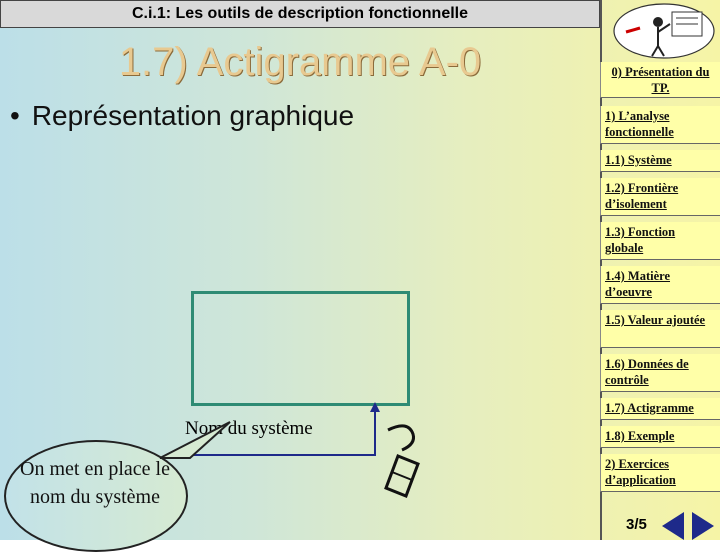 This screenshot has width=720, height=552. Describe the element at coordinates (300, 62) in the screenshot. I see `slide-title: 1.7) Actigramme A-0` at that location.